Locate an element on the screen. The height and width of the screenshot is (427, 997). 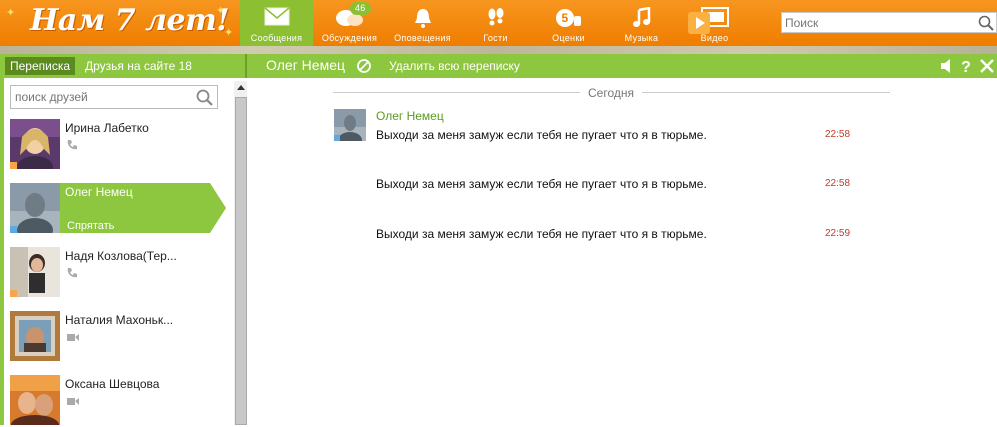
friend-item: Ирина Лабетко is located at coordinates (115, 145).